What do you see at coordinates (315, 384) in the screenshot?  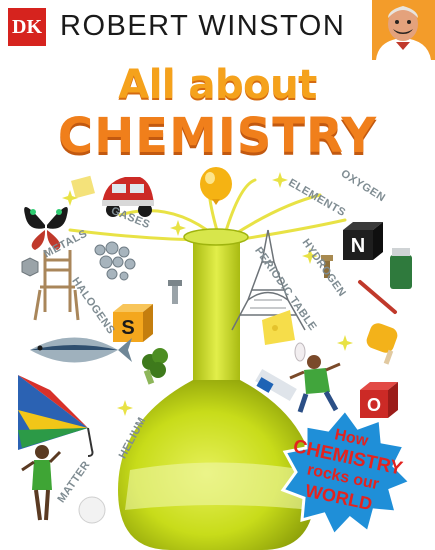 I see `boy-icon` at bounding box center [315, 384].